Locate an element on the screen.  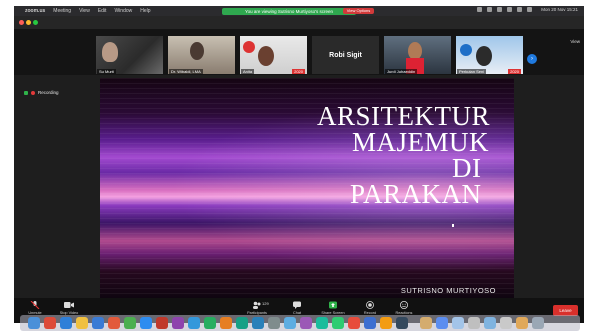
window-title-bar is located at coordinates (299, 22).